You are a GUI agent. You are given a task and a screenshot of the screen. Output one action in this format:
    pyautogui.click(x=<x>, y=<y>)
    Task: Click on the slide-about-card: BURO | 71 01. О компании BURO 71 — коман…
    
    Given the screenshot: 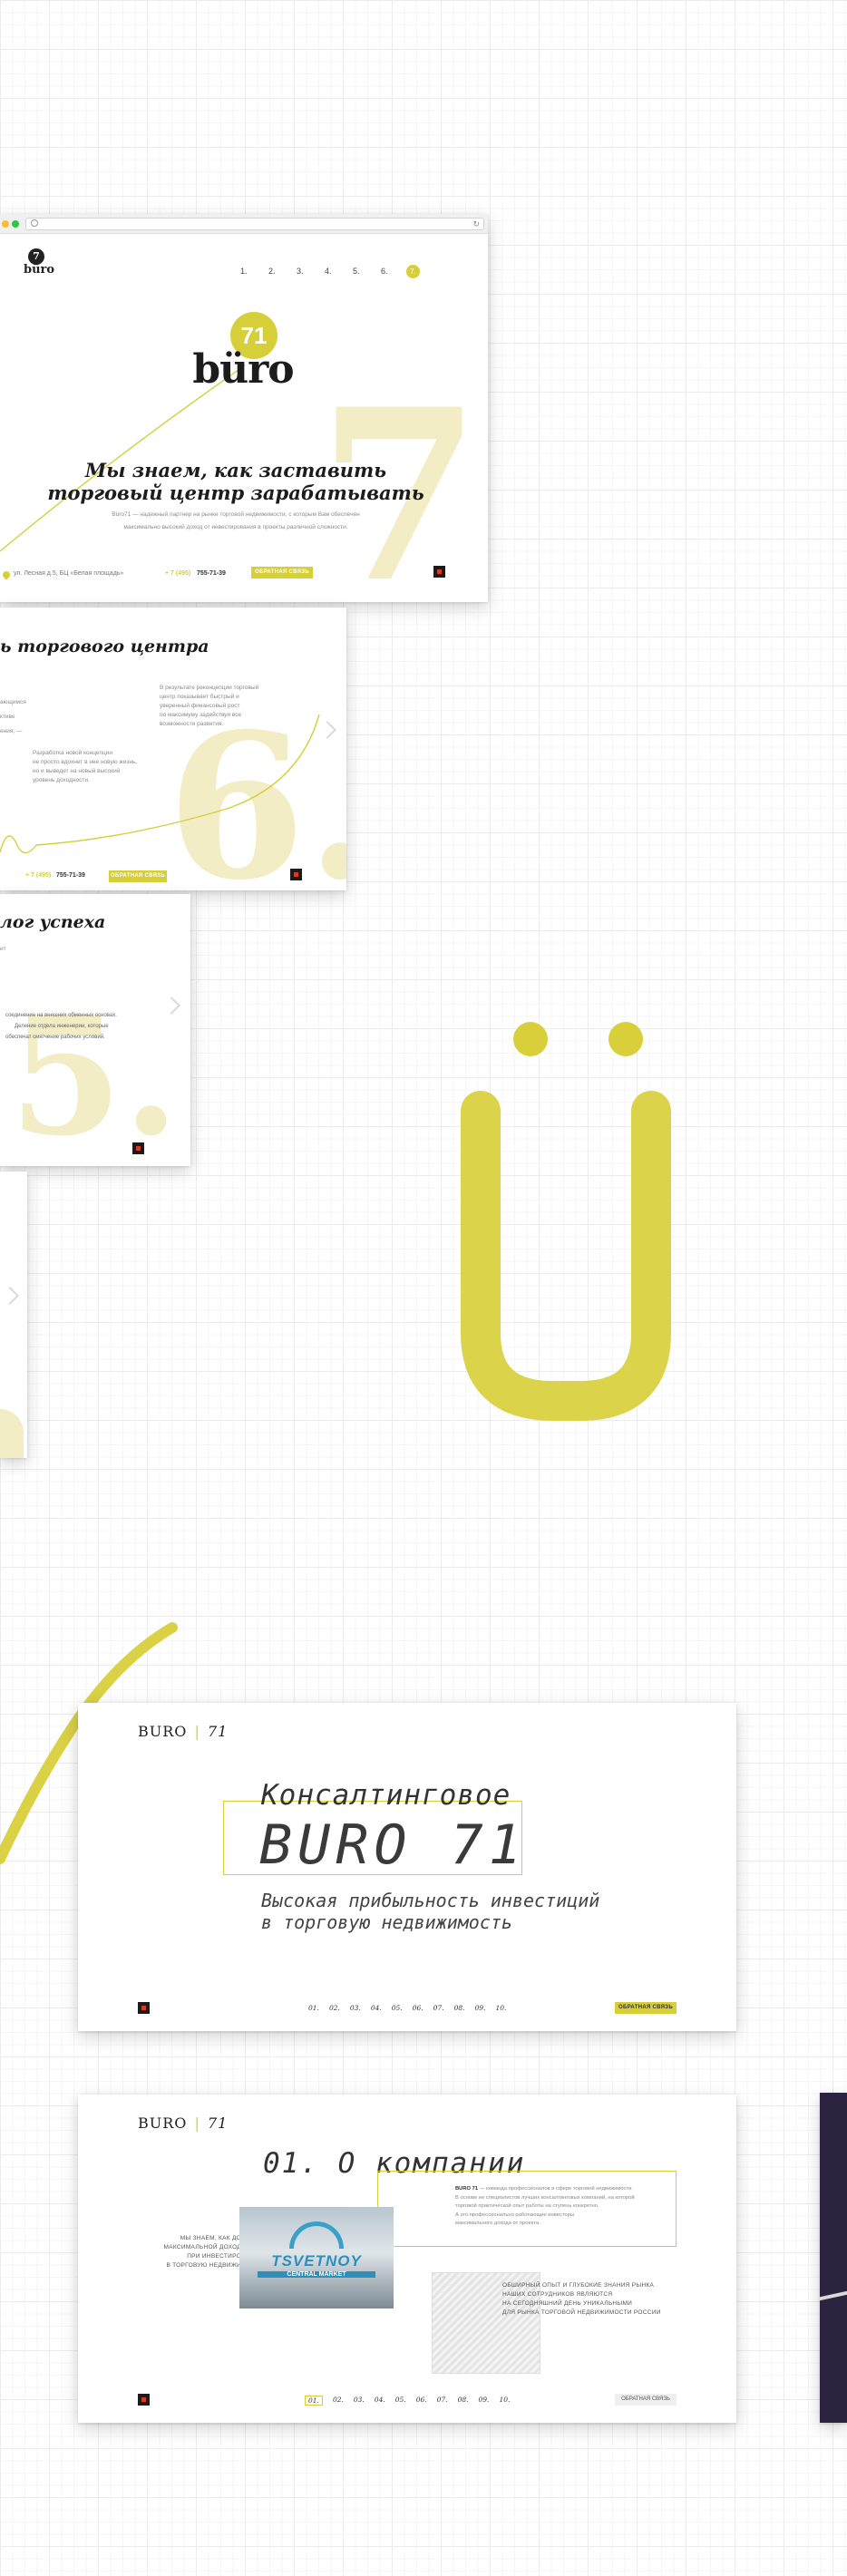 What is the action you would take?
    pyautogui.click(x=407, y=2259)
    